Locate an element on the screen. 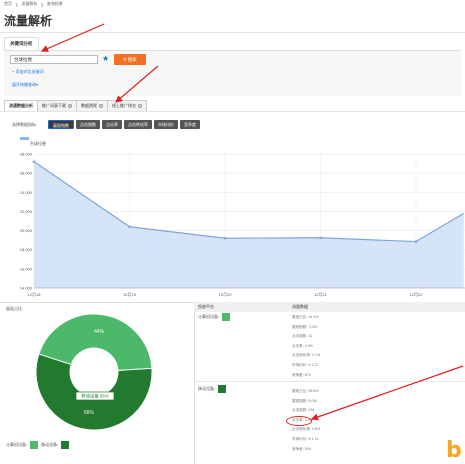 Image resolution: width=465 pixels, height=464 pixels. platform-pc-label: 计算机设备: is located at coordinates (209, 316).